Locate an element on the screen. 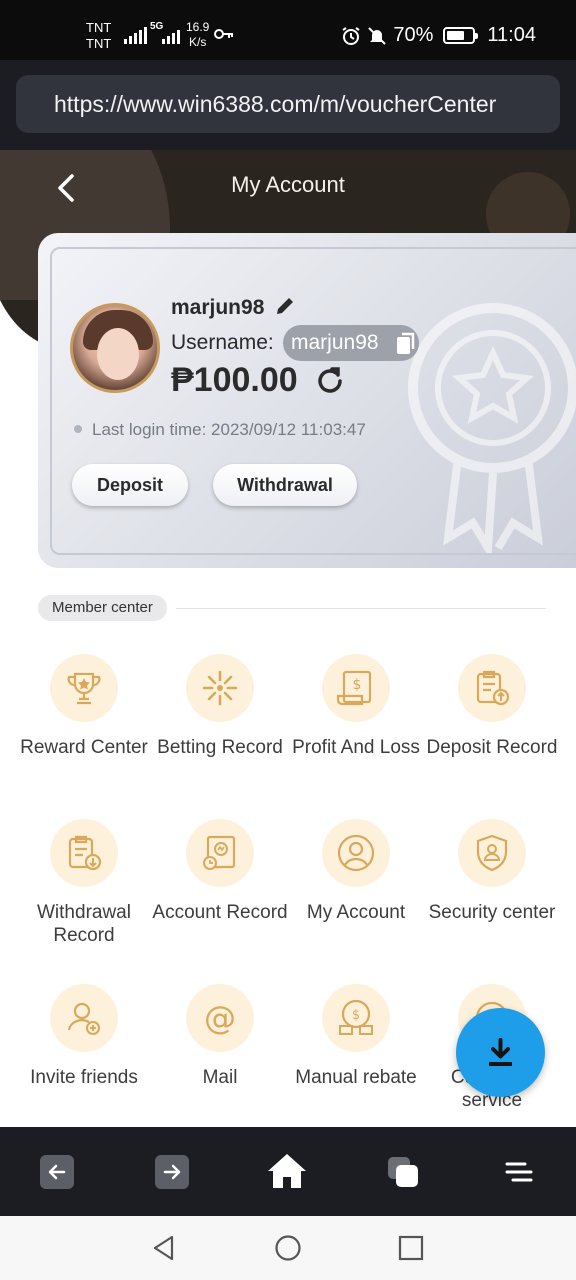  menu-withdrawal-record: Withdrawal Record is located at coordinates (84, 883).